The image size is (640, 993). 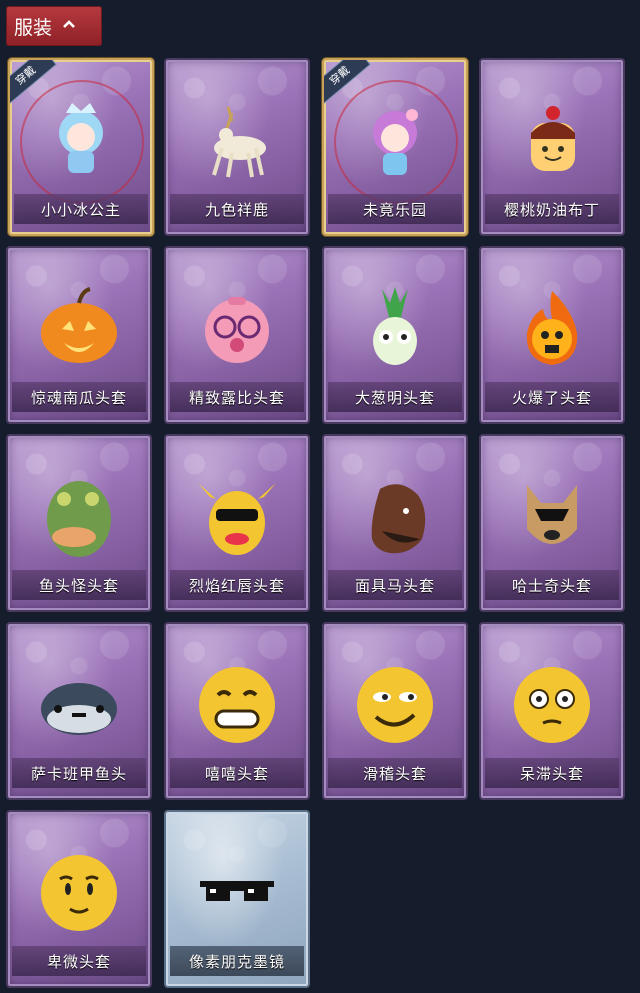 I want to click on costume-name: 呆滞头套, so click(x=552, y=773).